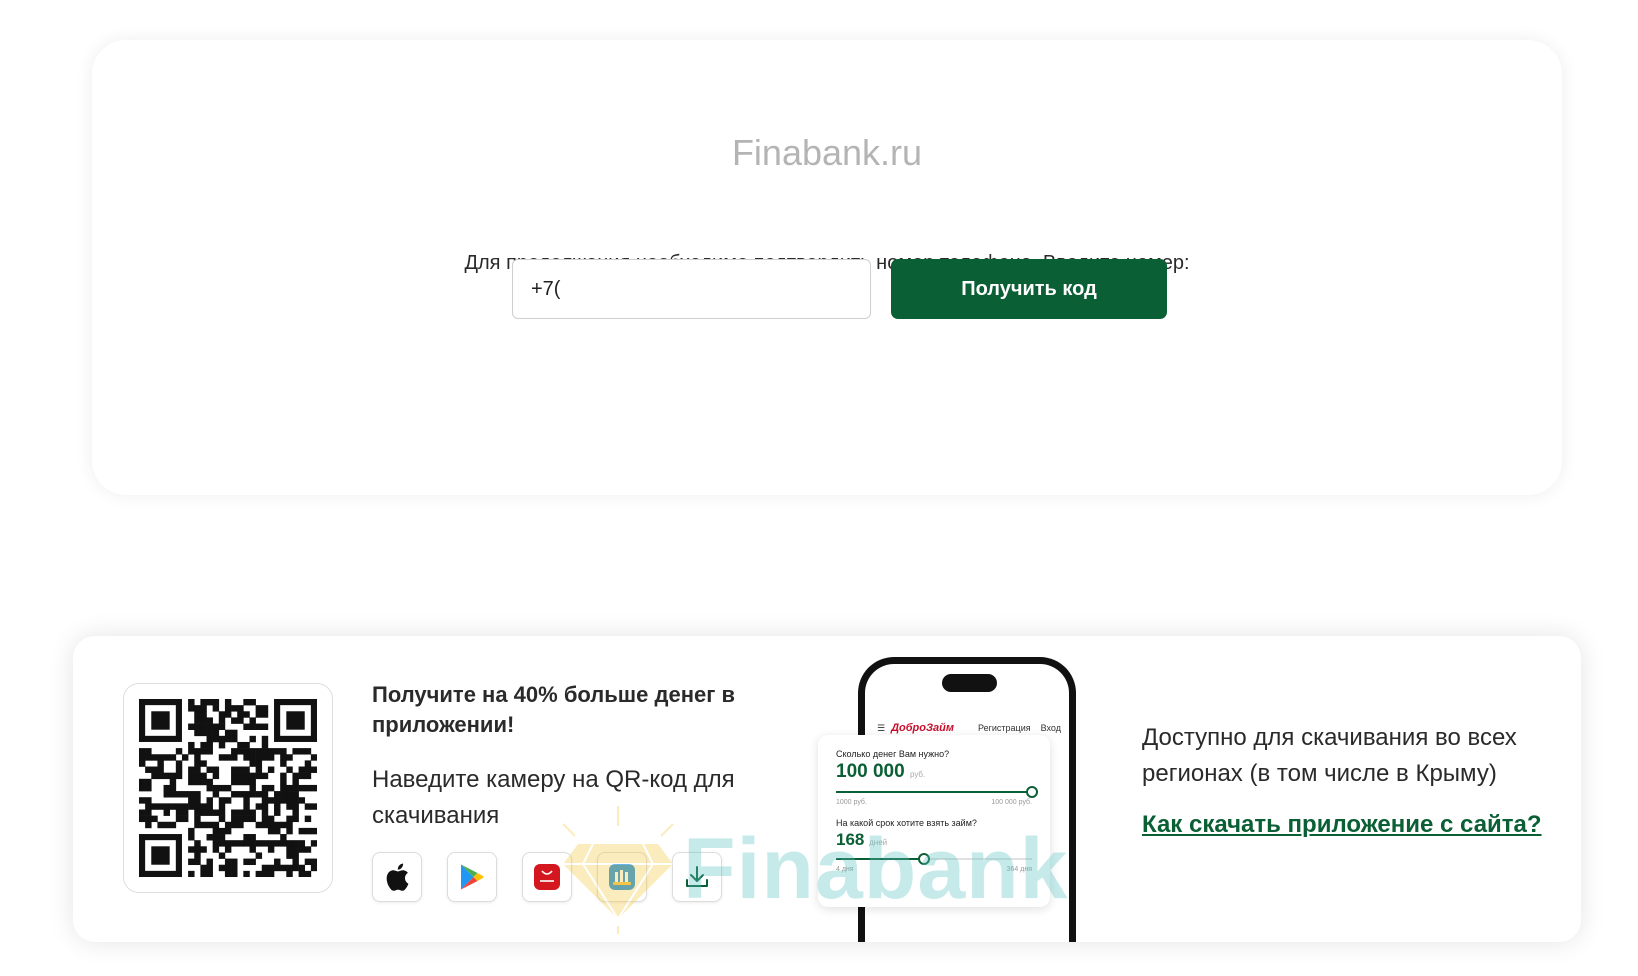  I want to click on amount-slider, so click(937, 792).